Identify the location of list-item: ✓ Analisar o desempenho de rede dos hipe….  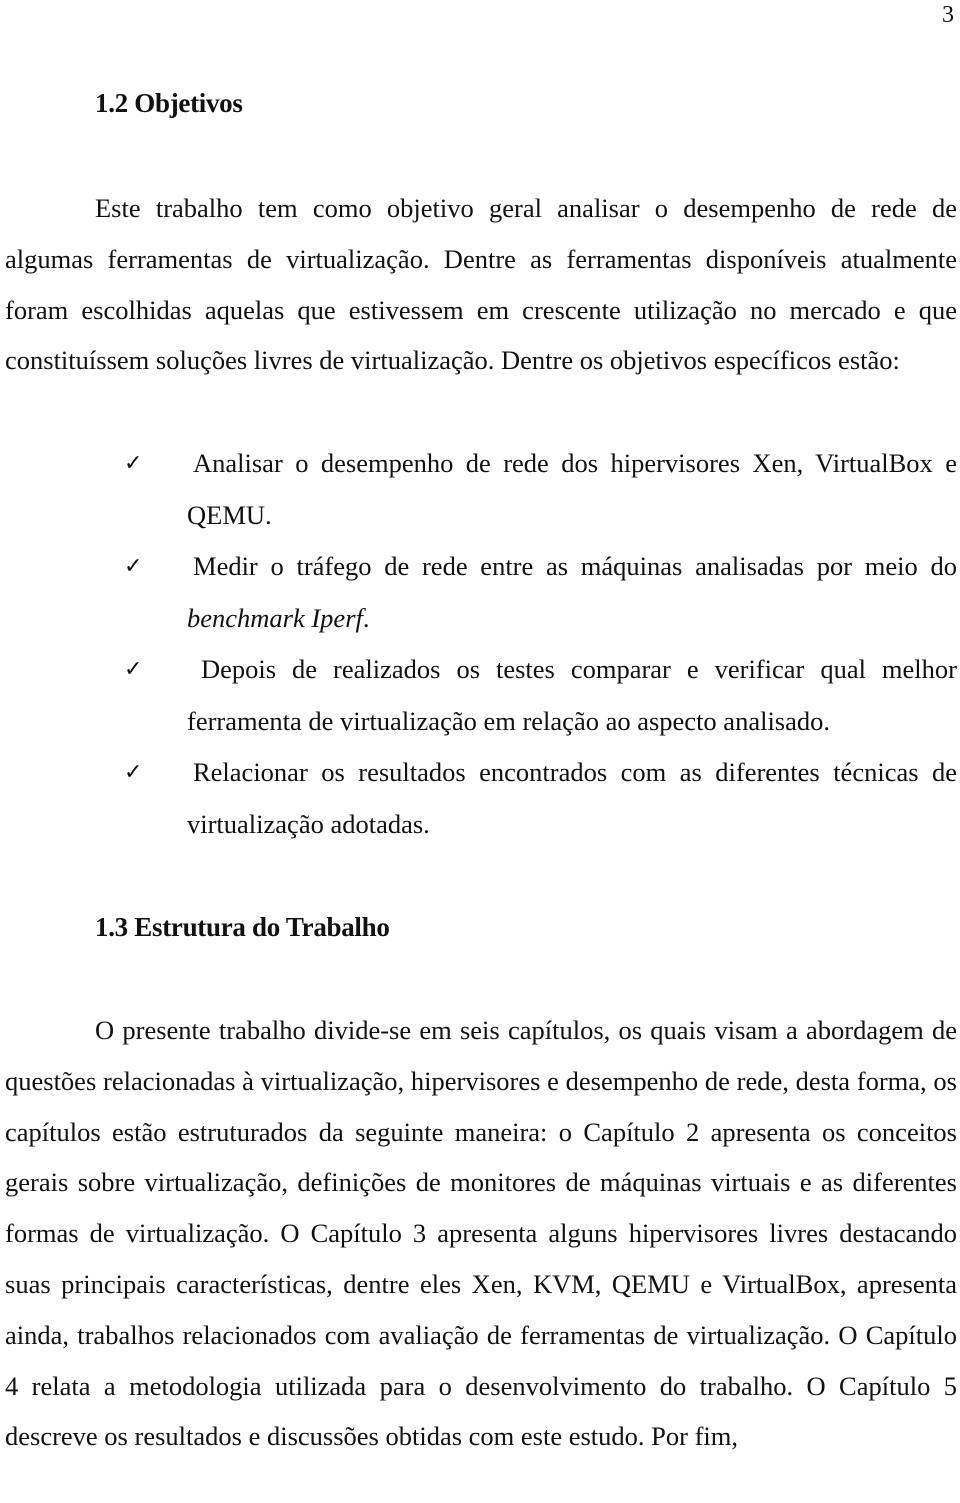
(478, 489).